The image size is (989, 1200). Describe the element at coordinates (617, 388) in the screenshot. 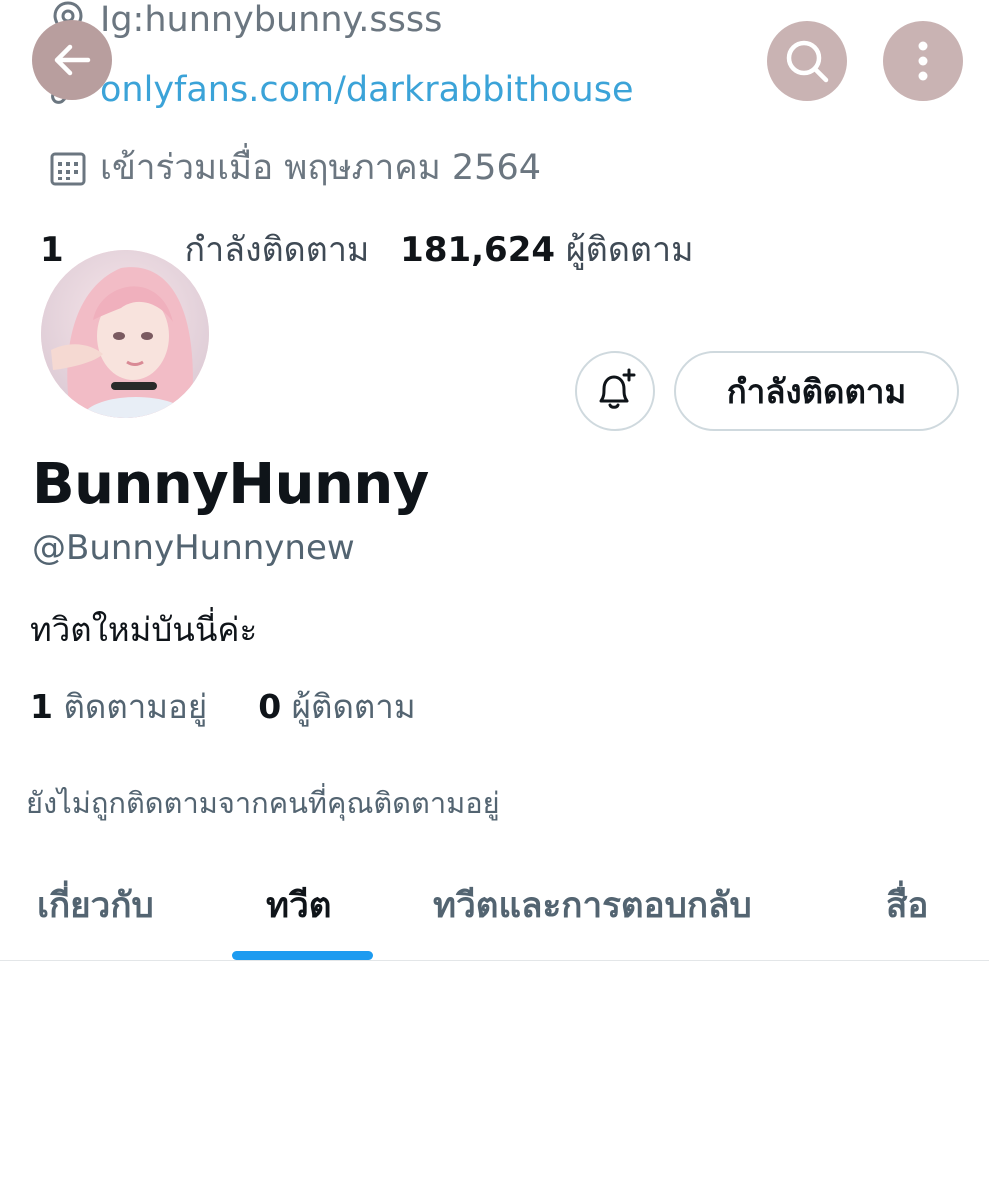

I see `bell-plus-icon` at that location.